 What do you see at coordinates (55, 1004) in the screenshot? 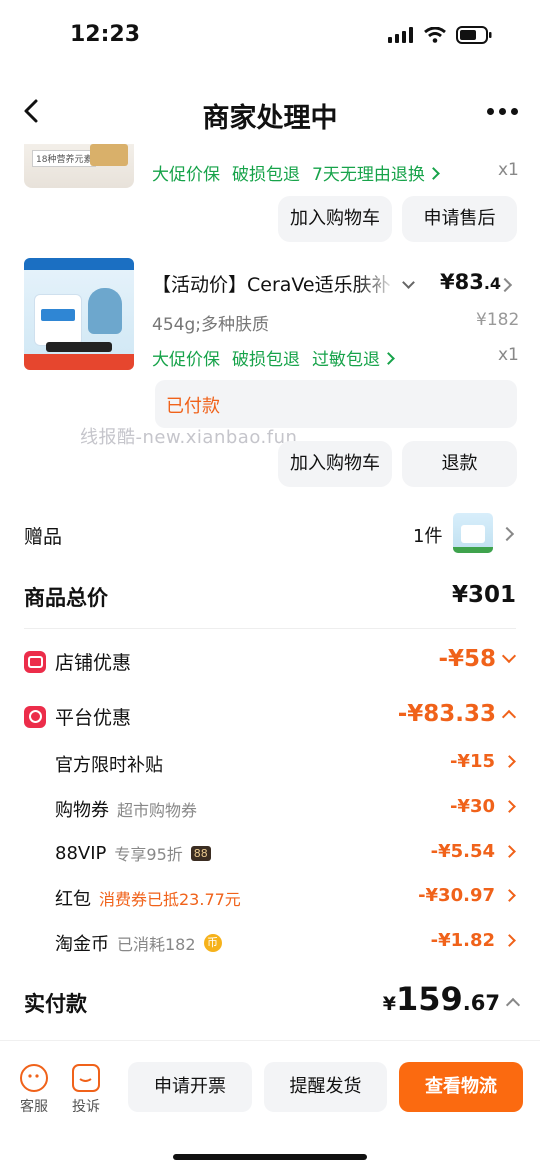
I see `paid-label: 实付款` at bounding box center [55, 1004].